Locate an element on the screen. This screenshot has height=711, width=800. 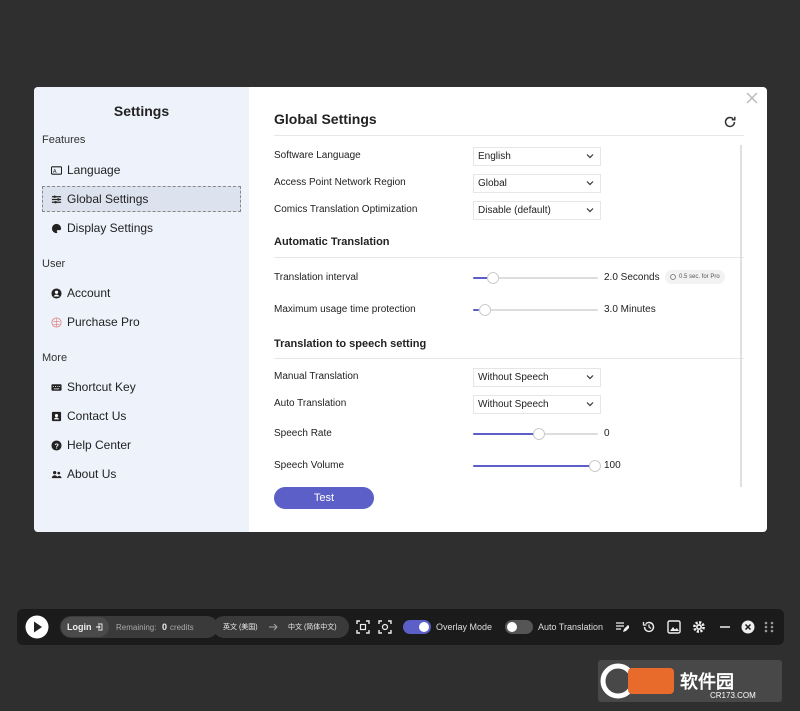
section-user: User is located at coordinates (54, 264).